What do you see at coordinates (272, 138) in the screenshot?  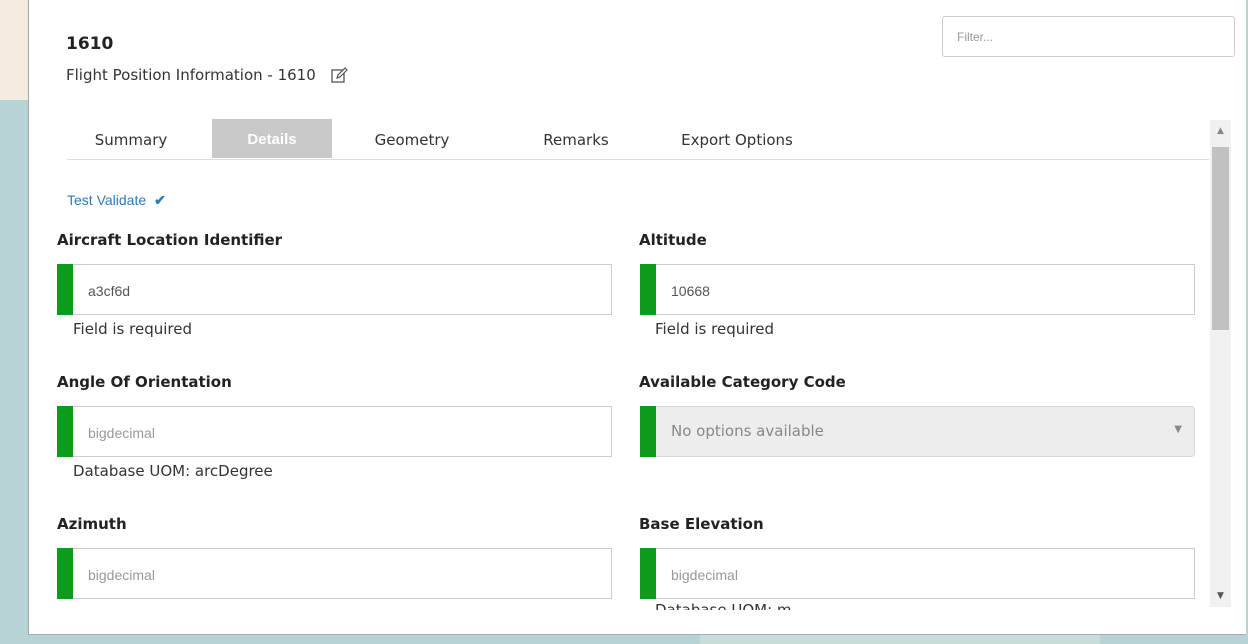 I see `tab-details: Details` at bounding box center [272, 138].